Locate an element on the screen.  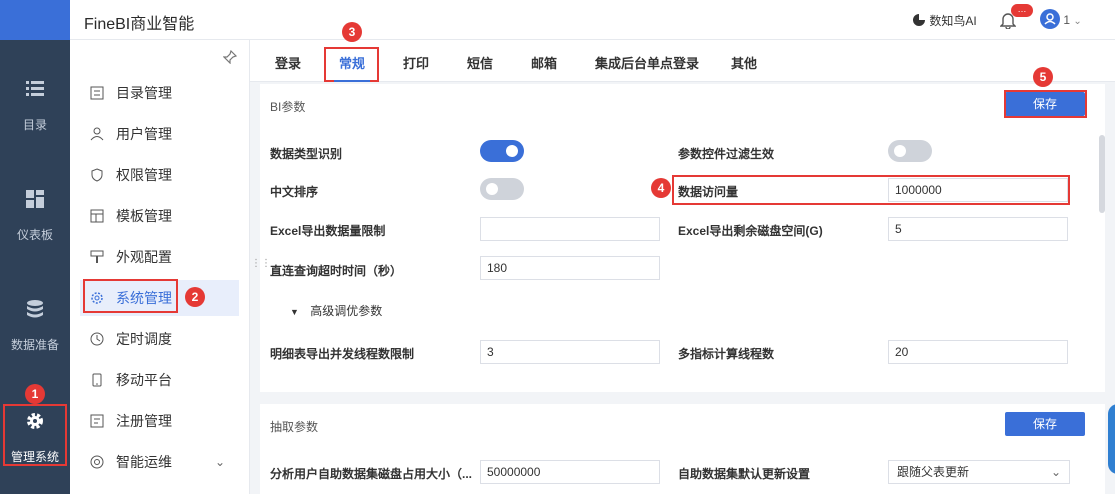
tab-login: 登录 is located at coordinates (288, 62).